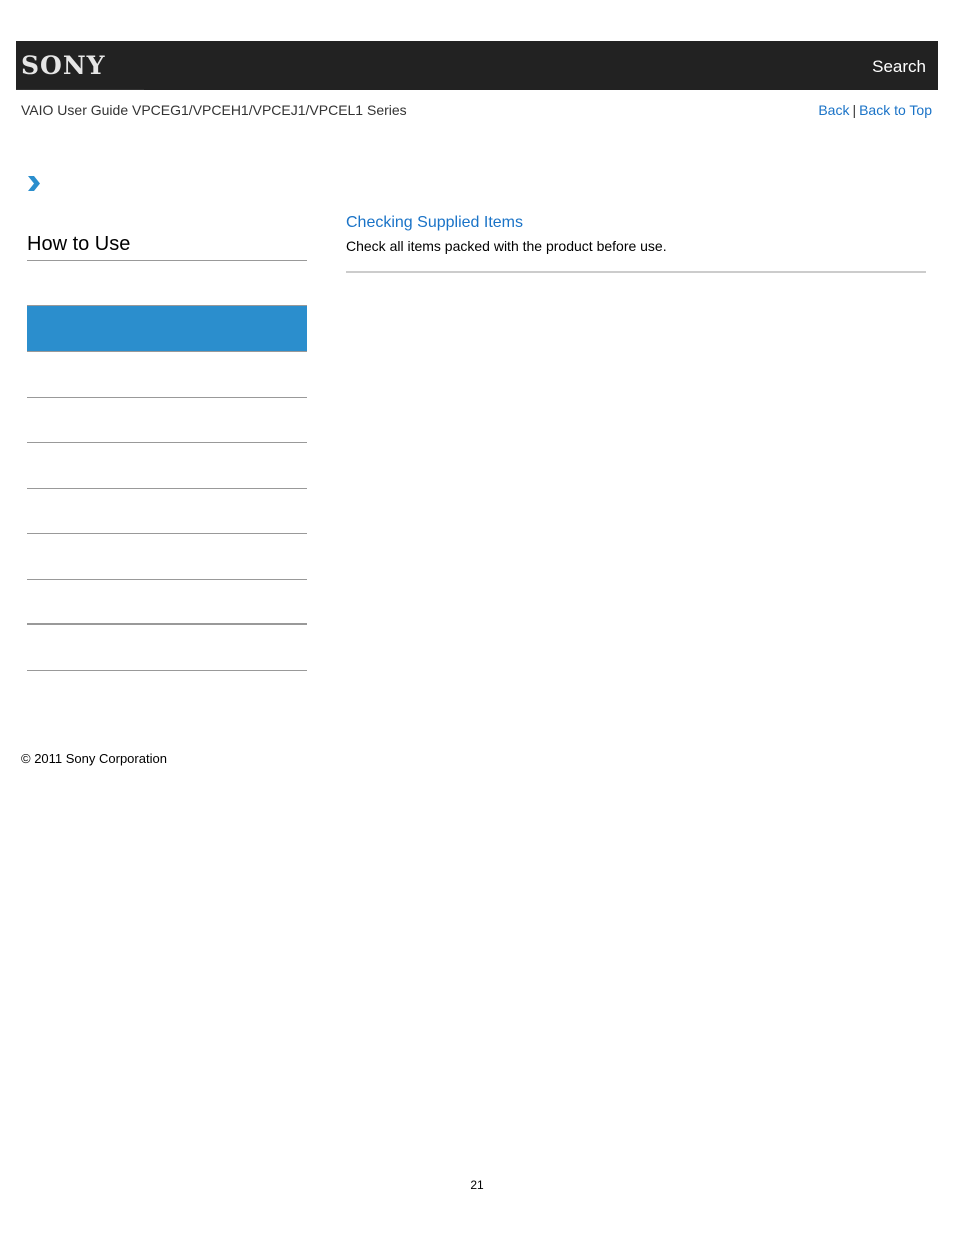 This screenshot has width=954, height=1235. Describe the element at coordinates (167, 247) in the screenshot. I see `sidebar-title: How to Use` at that location.